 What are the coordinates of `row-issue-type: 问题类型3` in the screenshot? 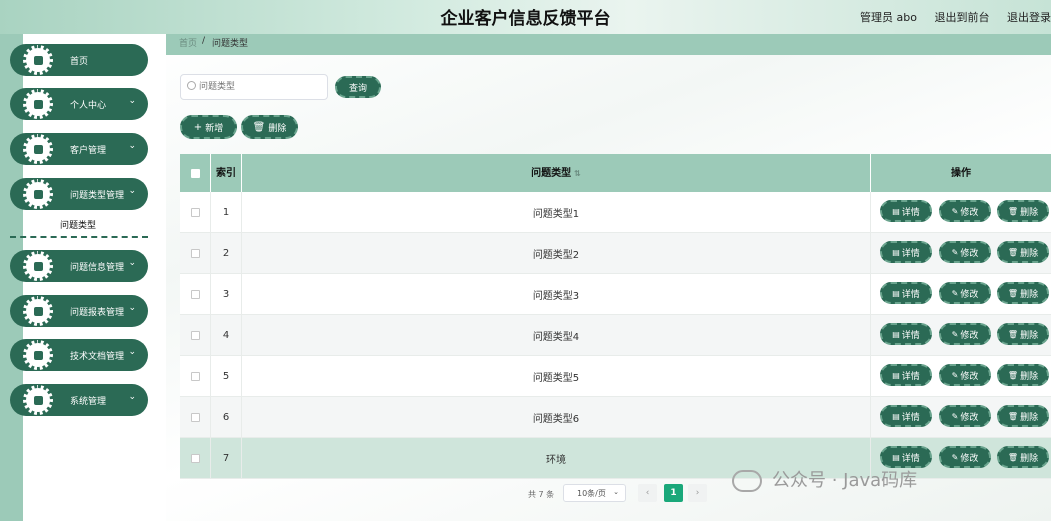 It's located at (556, 294).